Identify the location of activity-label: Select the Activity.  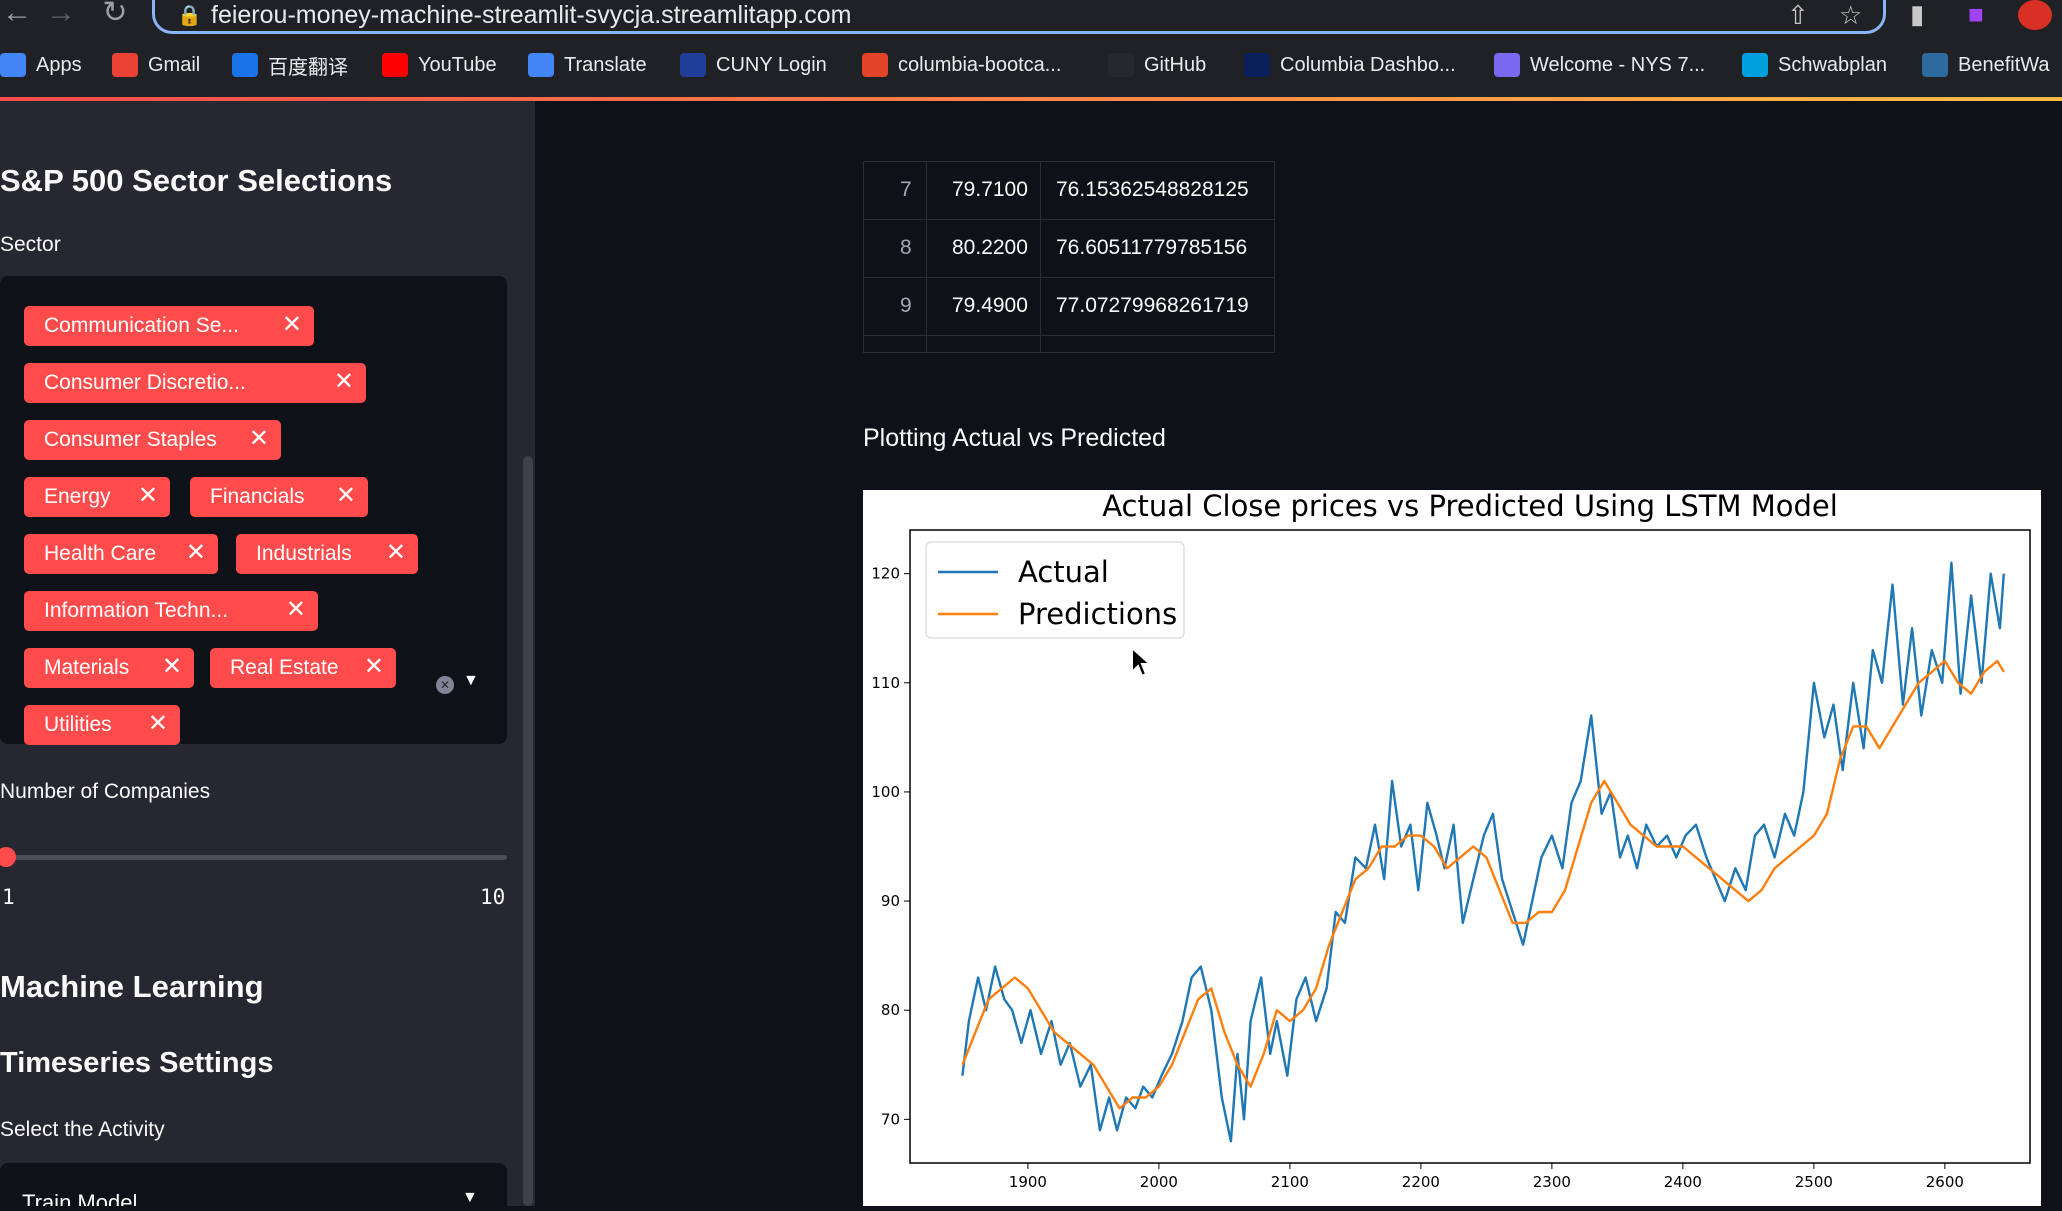
(82, 1129).